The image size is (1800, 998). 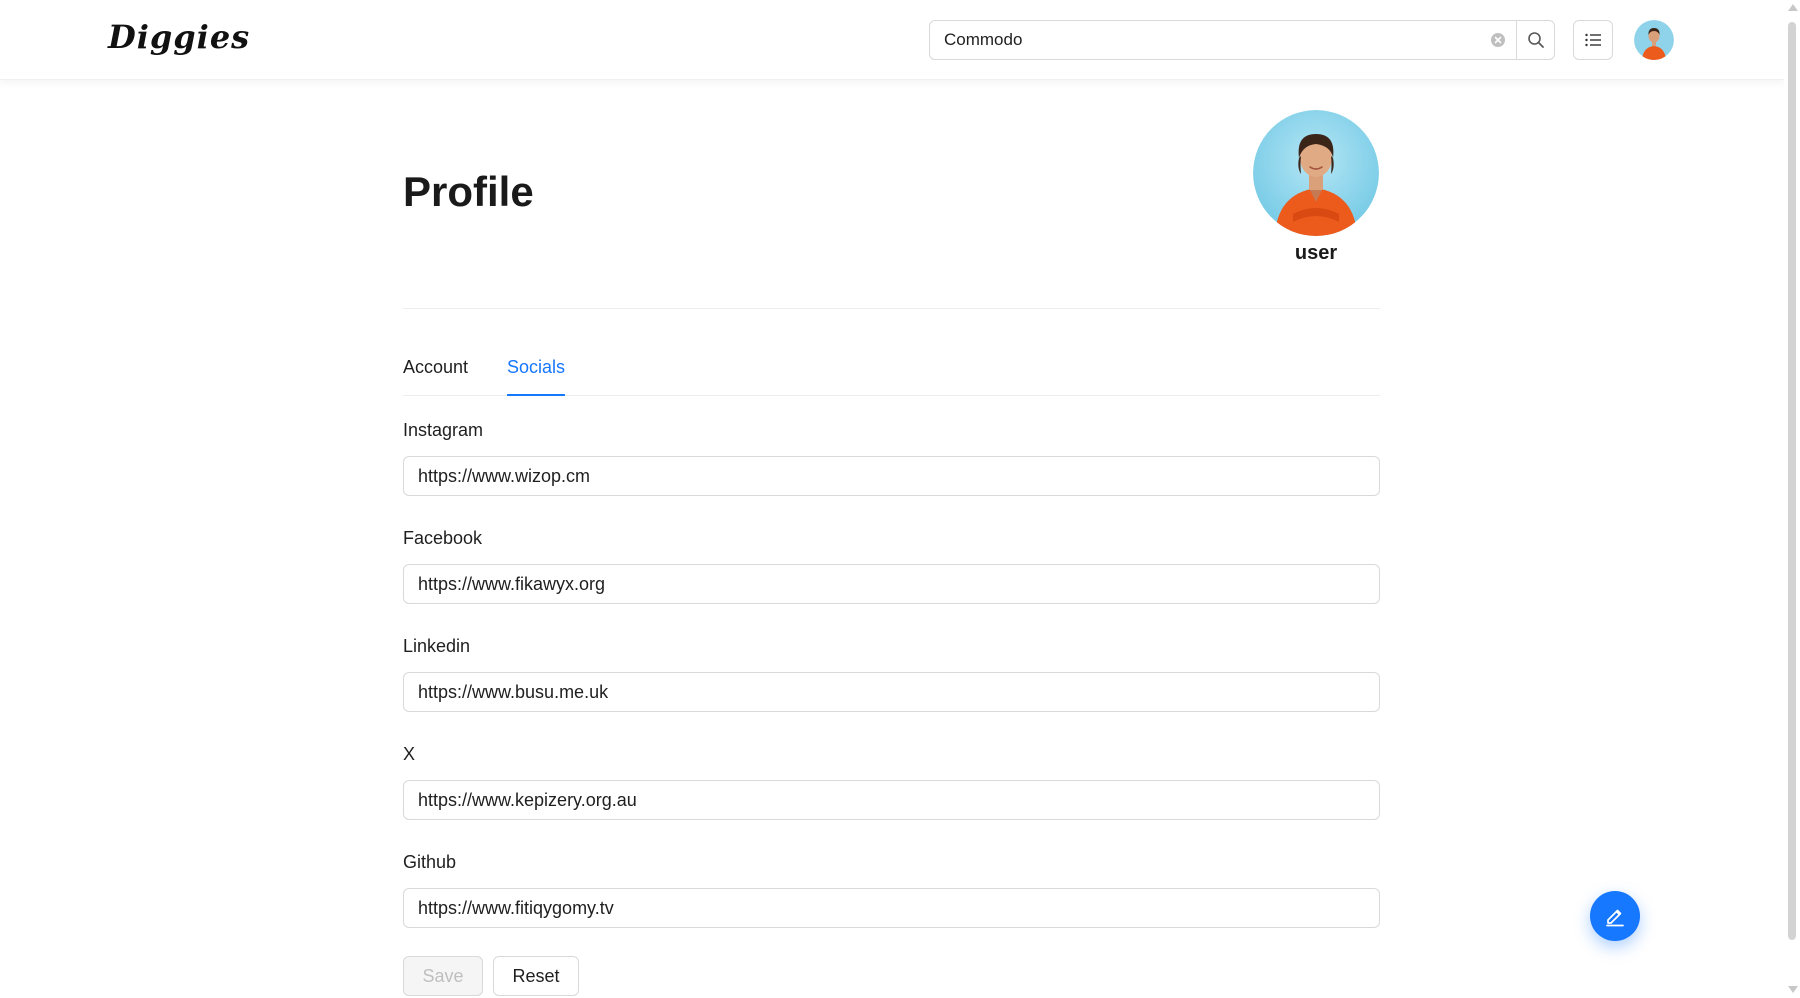 I want to click on top-header: Diggies, so click(x=892, y=40).